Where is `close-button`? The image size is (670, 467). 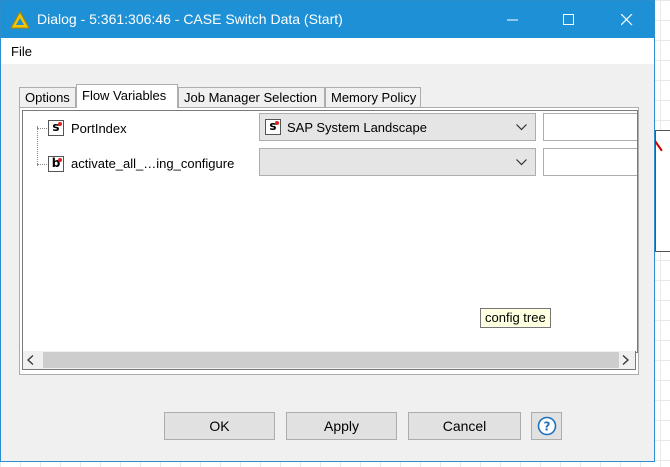 close-button is located at coordinates (627, 19).